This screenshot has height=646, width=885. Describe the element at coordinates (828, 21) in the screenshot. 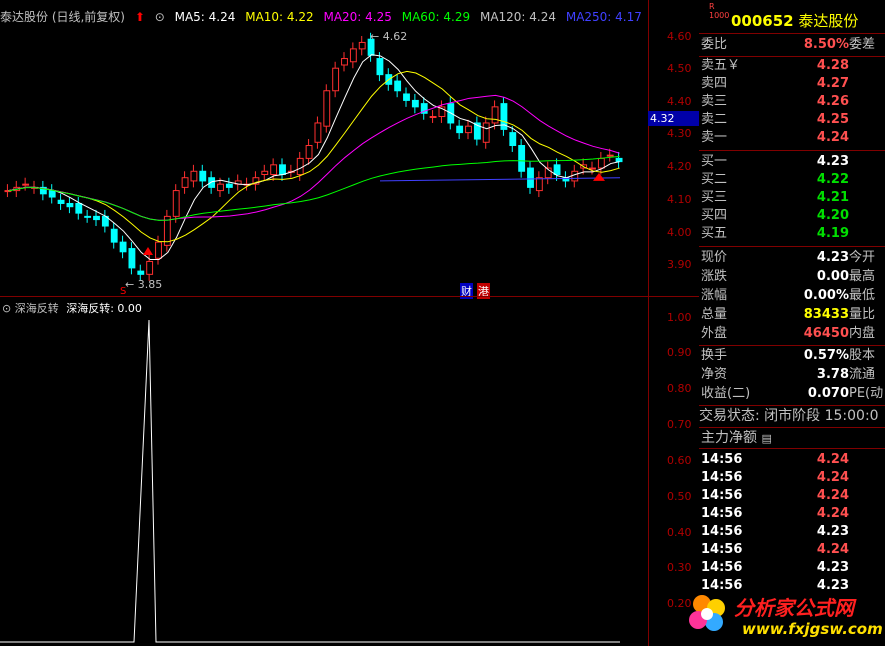

I see `stock-name: 泰达股份` at that location.